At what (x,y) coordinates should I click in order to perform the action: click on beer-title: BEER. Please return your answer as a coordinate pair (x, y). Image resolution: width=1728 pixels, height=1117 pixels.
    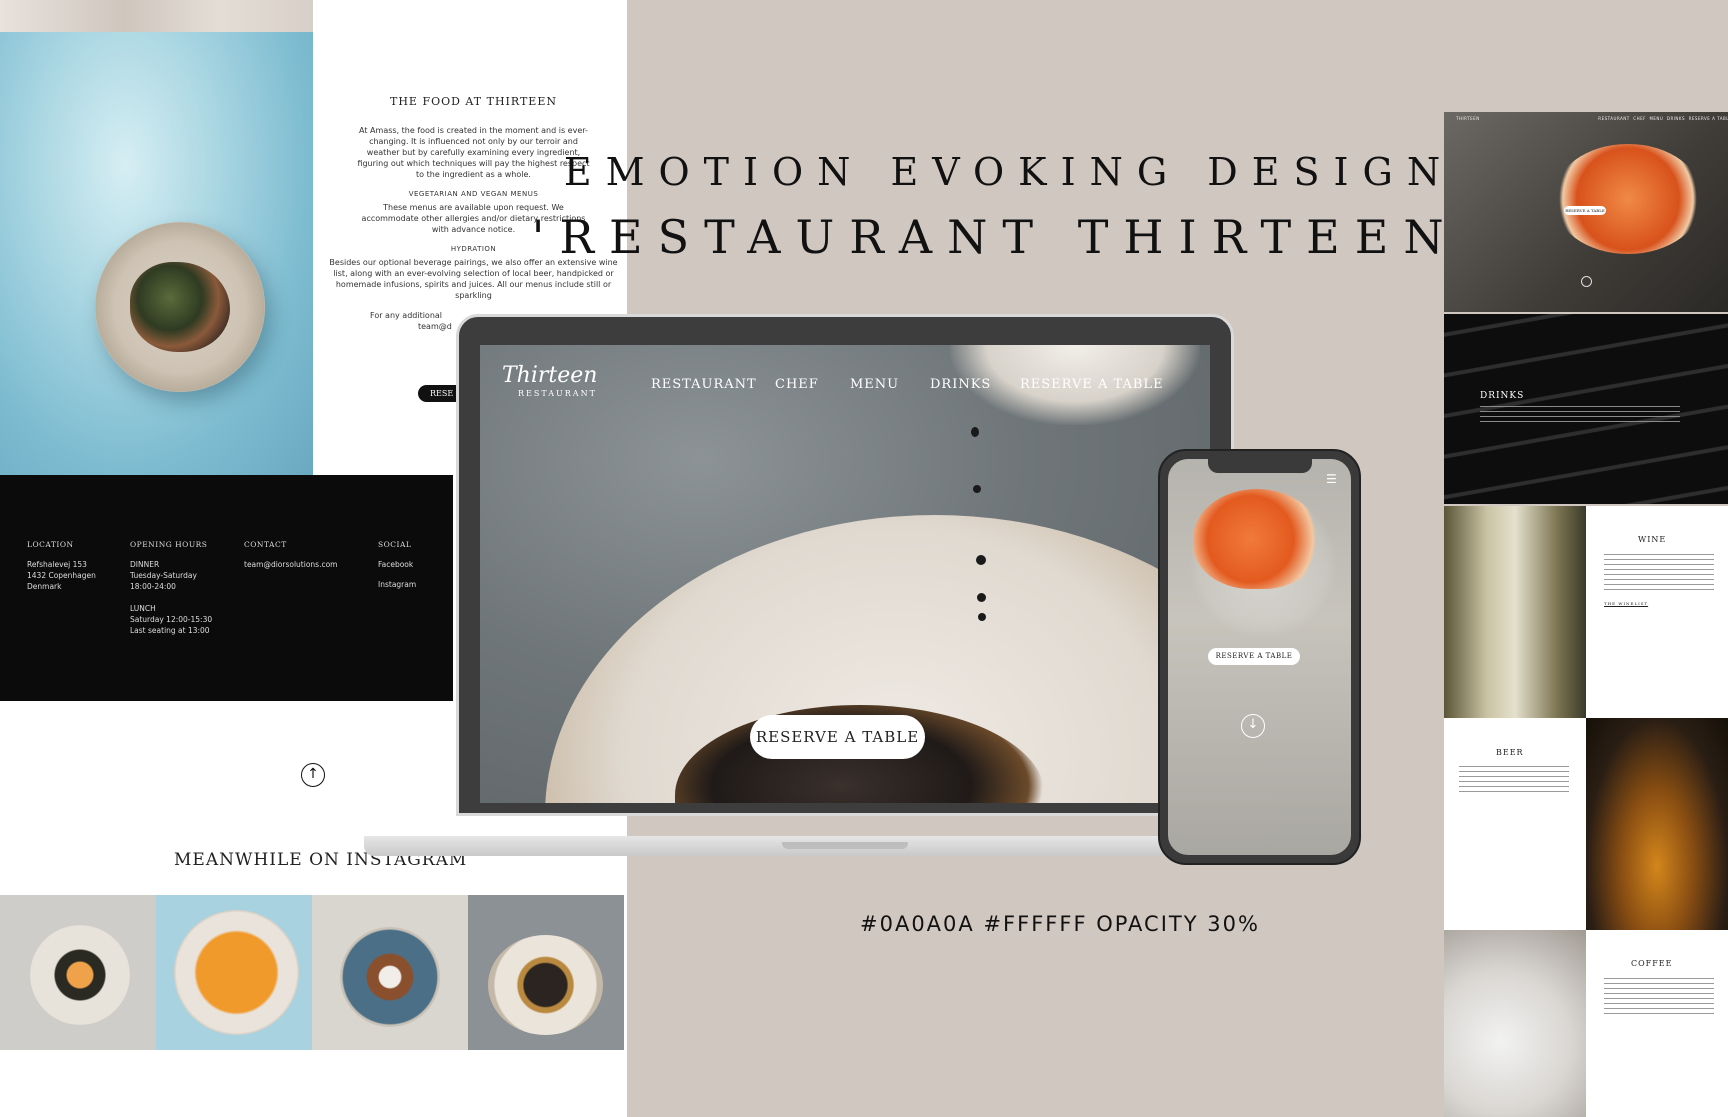
    Looking at the image, I should click on (1510, 752).